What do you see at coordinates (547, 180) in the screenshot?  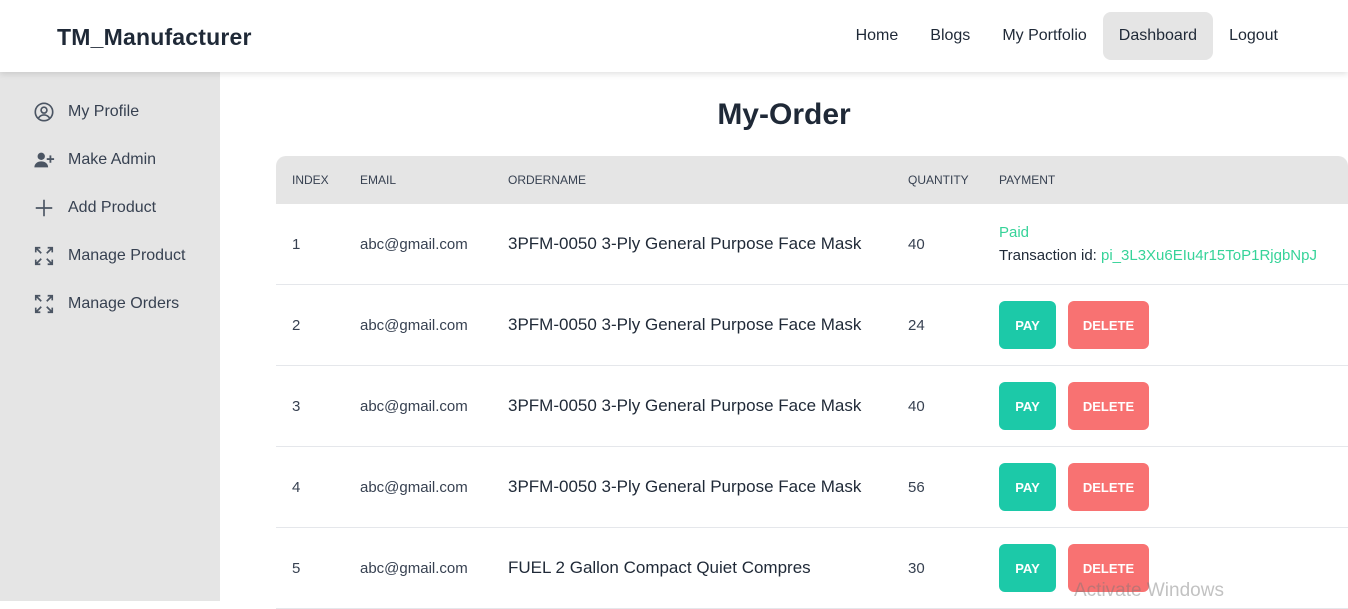 I see `header-ordername: ORDERNAME` at bounding box center [547, 180].